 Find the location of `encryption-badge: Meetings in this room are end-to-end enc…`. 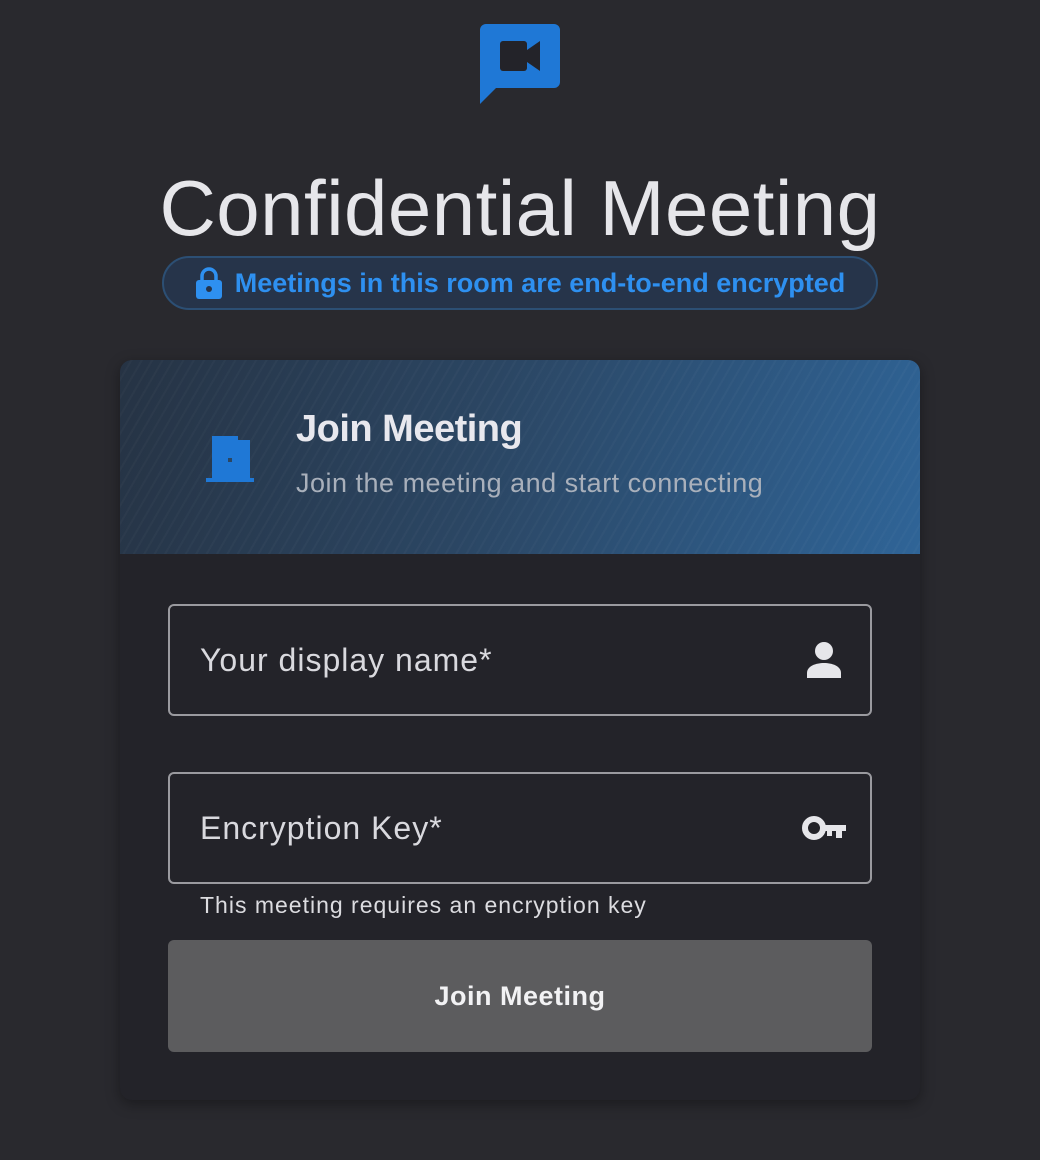

encryption-badge: Meetings in this room are end-to-end enc… is located at coordinates (520, 283).